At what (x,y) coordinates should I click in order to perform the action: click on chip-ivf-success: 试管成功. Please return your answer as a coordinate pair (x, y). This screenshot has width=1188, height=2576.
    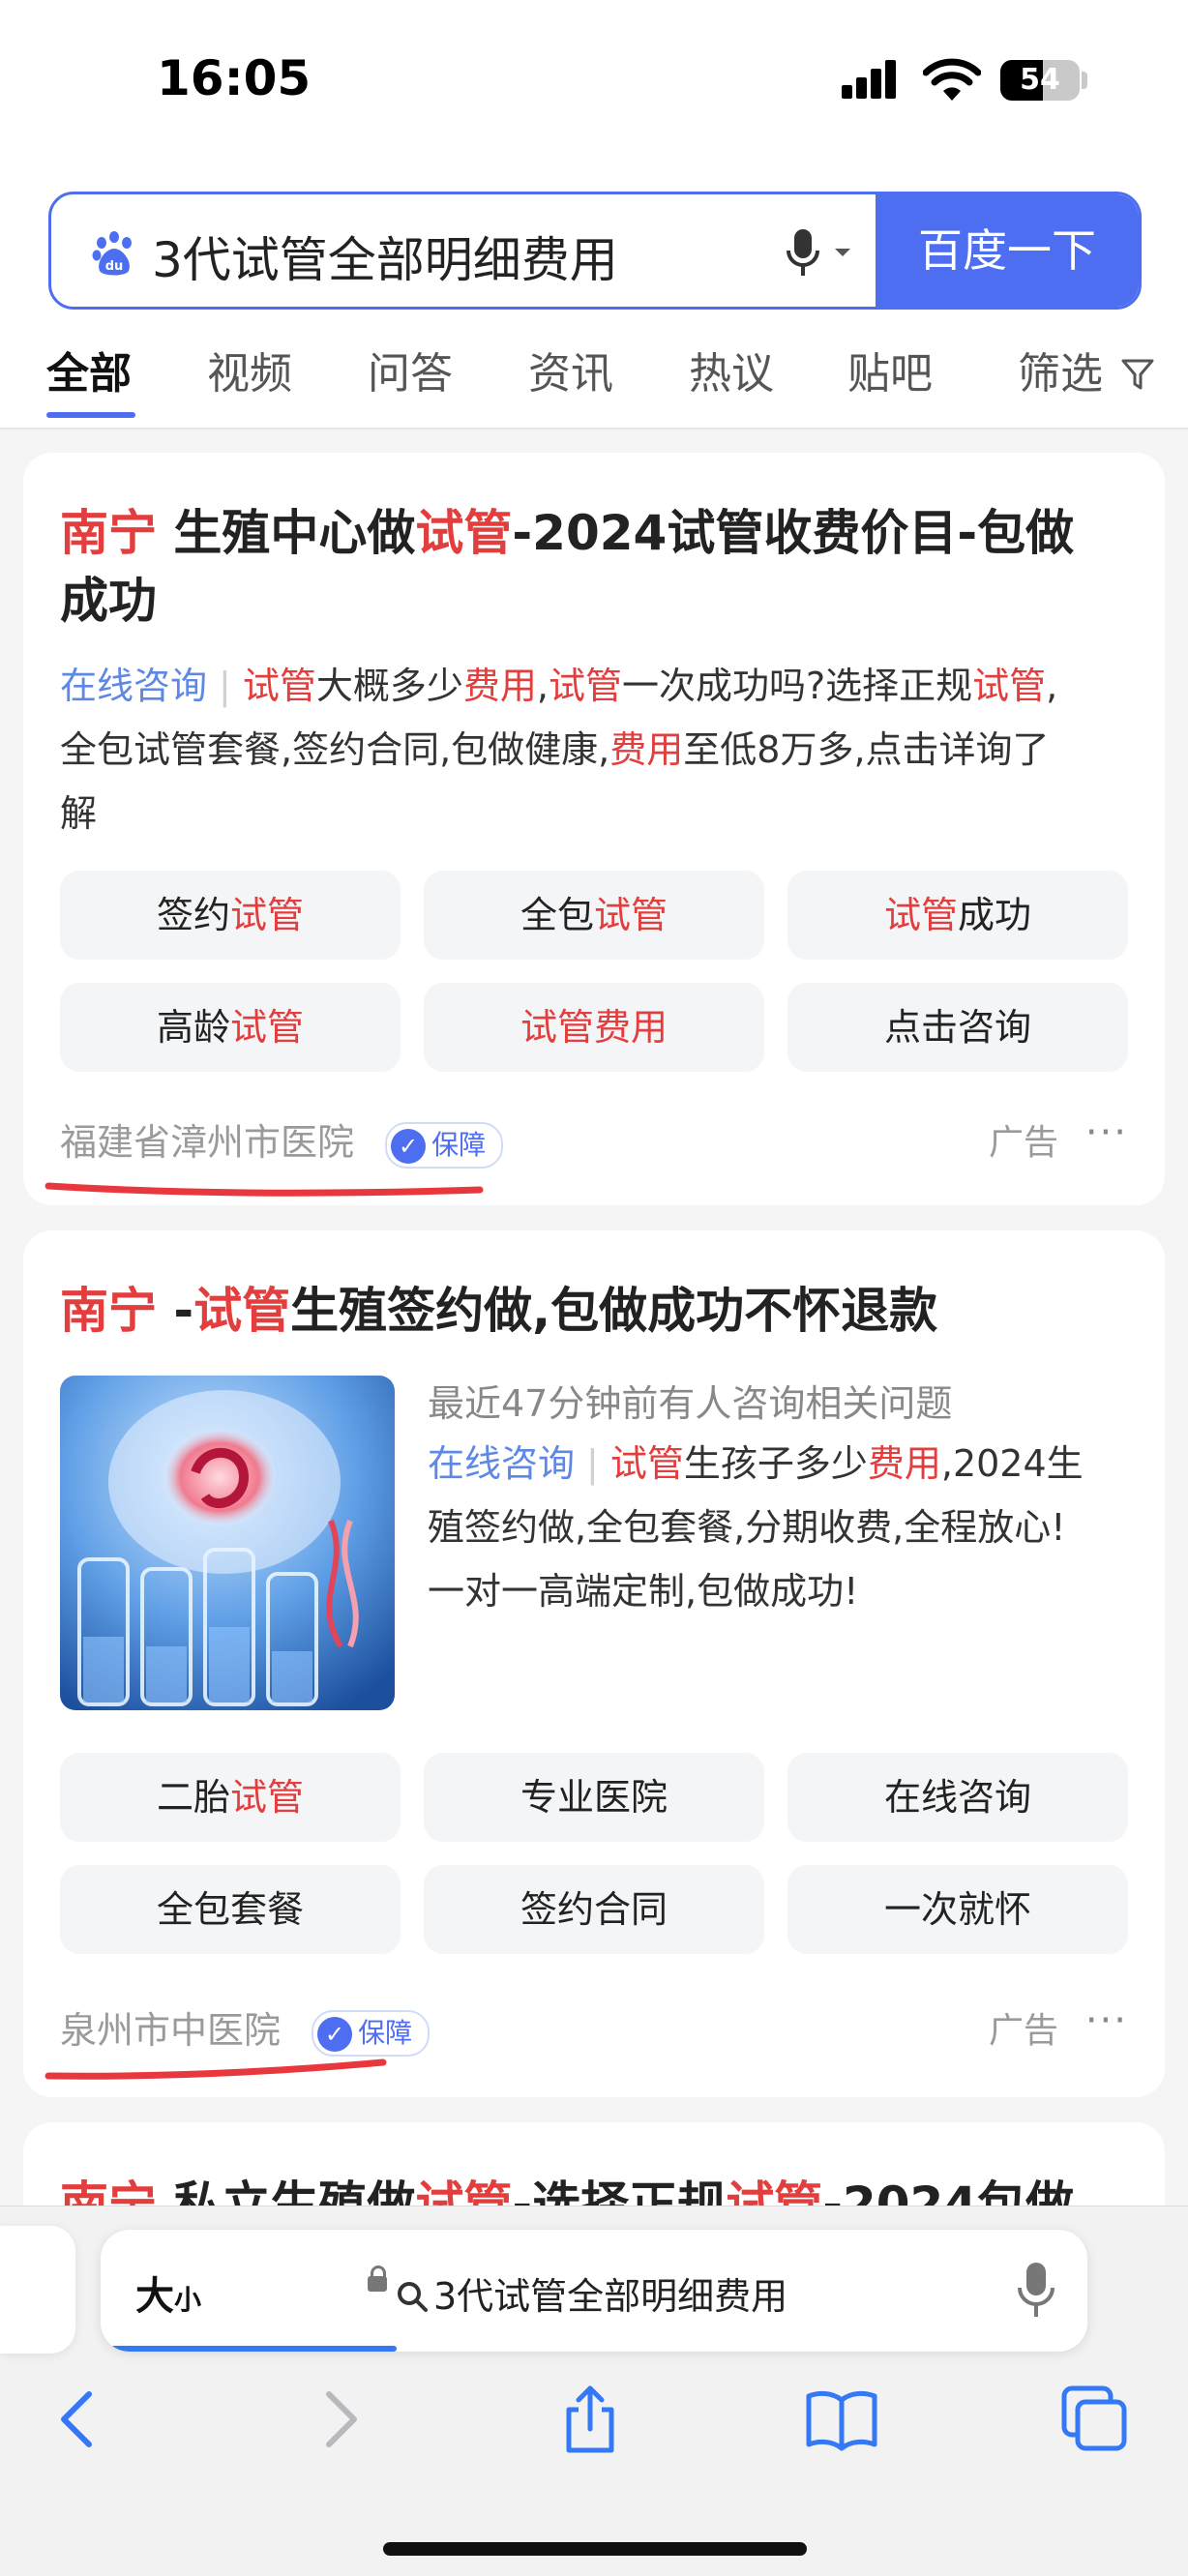
    Looking at the image, I should click on (957, 916).